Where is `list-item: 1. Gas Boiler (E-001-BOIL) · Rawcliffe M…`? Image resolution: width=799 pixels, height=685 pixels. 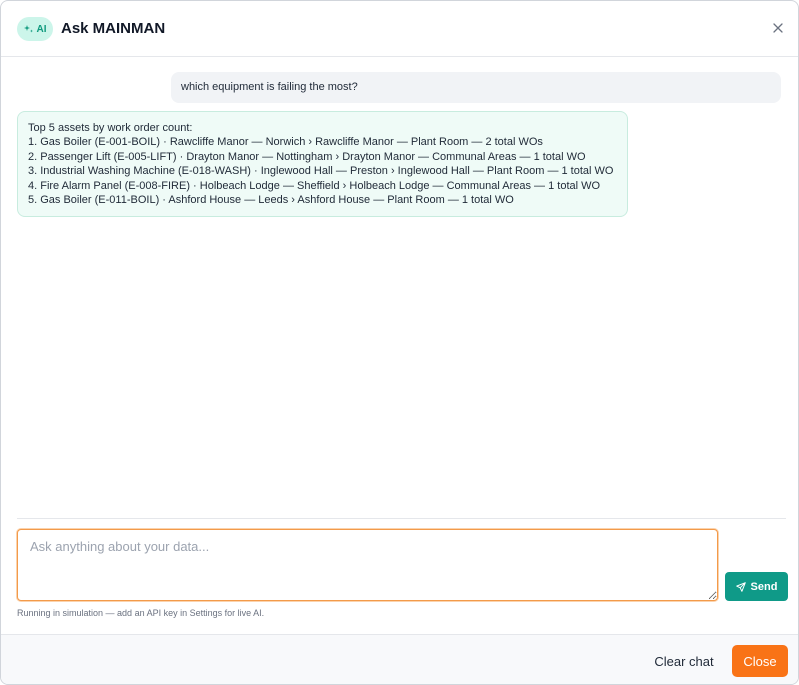
list-item: 1. Gas Boiler (E-001-BOIL) · Rawcliffe M… is located at coordinates (285, 142).